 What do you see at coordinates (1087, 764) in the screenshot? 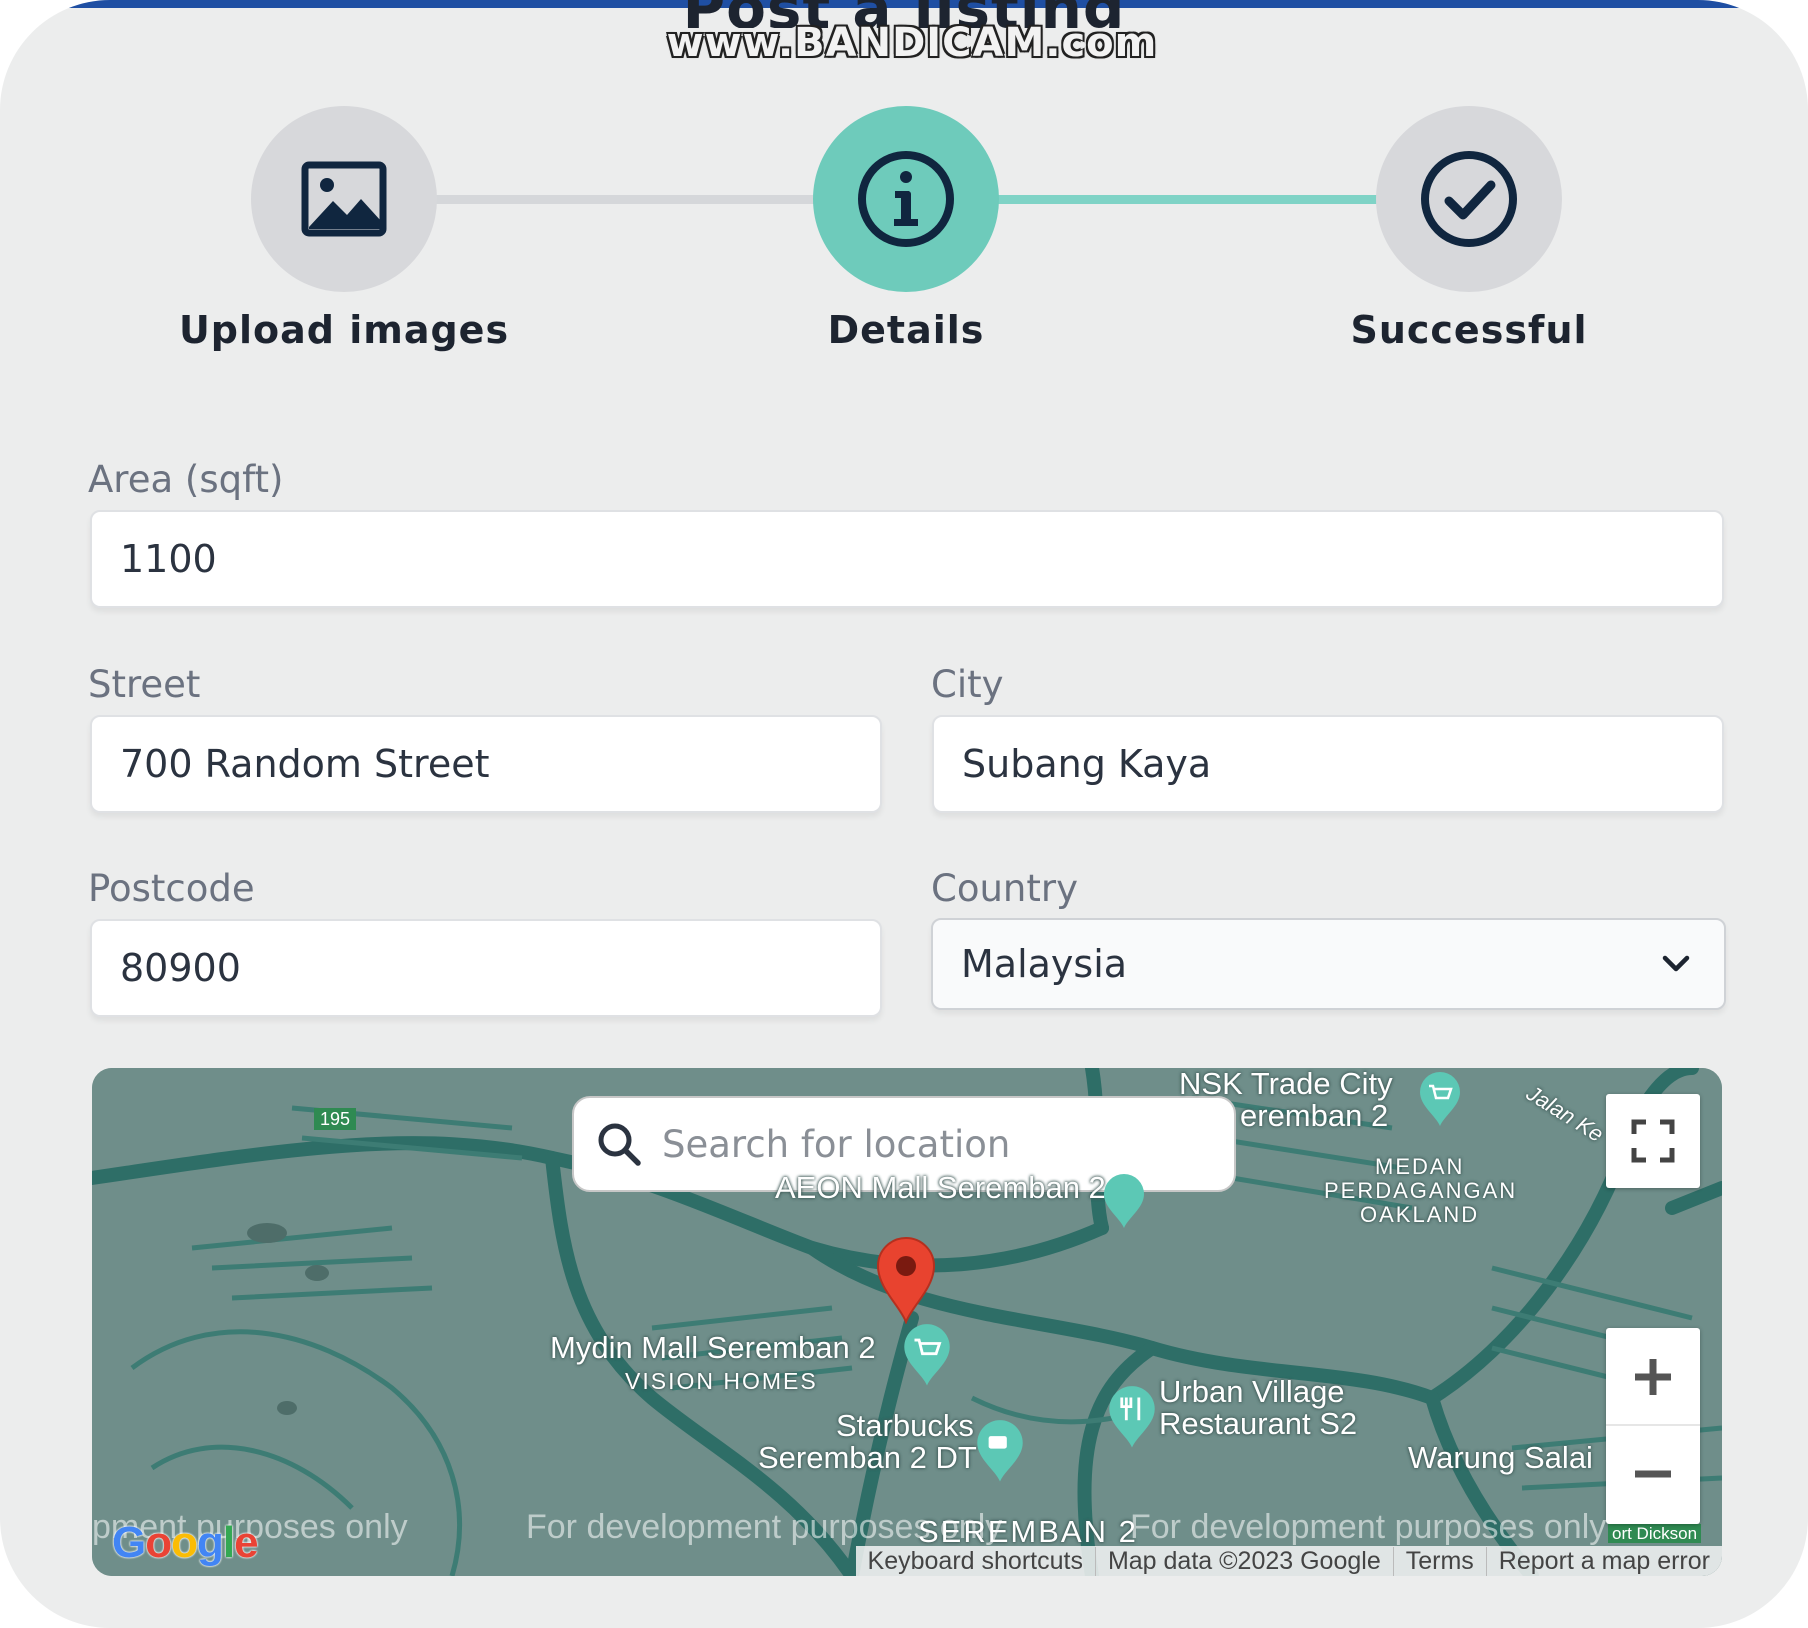
I see `city-value: Subang Kaya` at bounding box center [1087, 764].